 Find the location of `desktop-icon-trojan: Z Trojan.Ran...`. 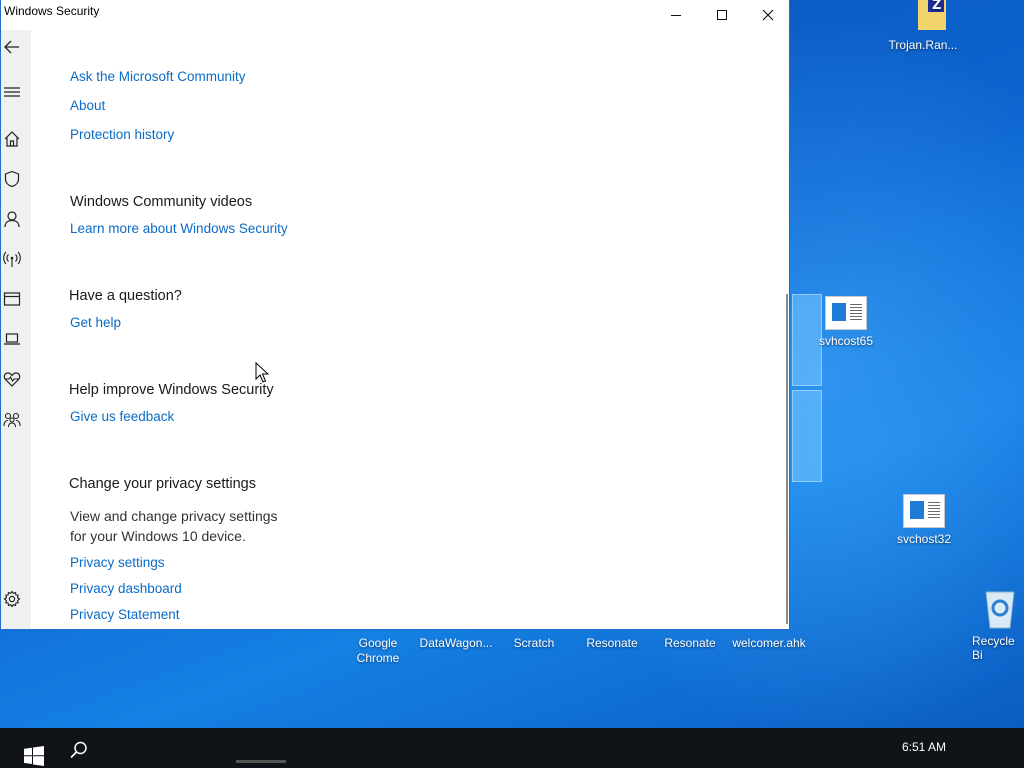

desktop-icon-trojan: Z Trojan.Ran... is located at coordinates (923, 26).